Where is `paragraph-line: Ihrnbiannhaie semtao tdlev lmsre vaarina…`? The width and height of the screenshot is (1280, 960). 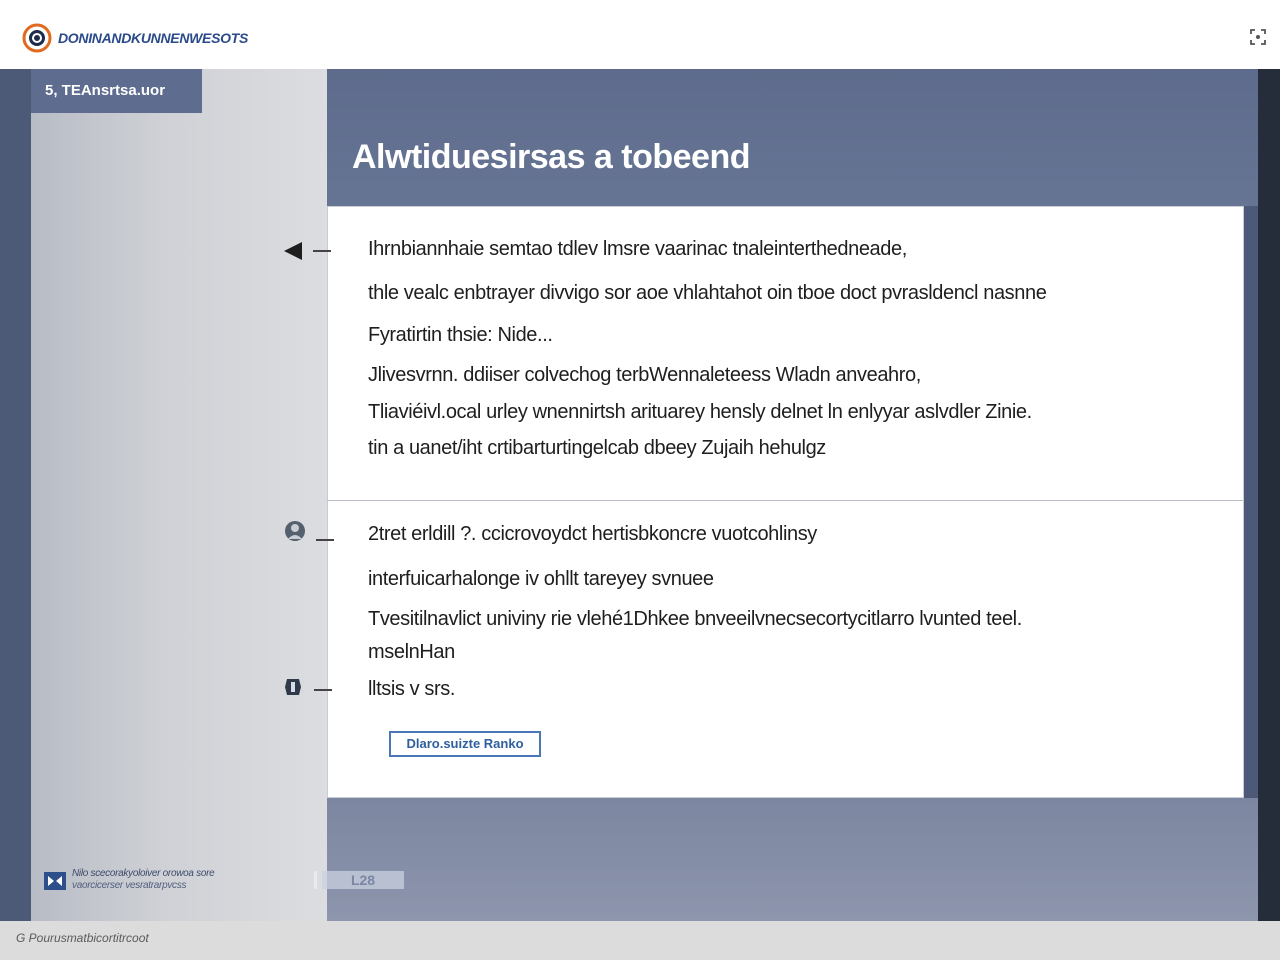
paragraph-line: Ihrnbiannhaie semtao tdlev lmsre vaarina… is located at coordinates (637, 249).